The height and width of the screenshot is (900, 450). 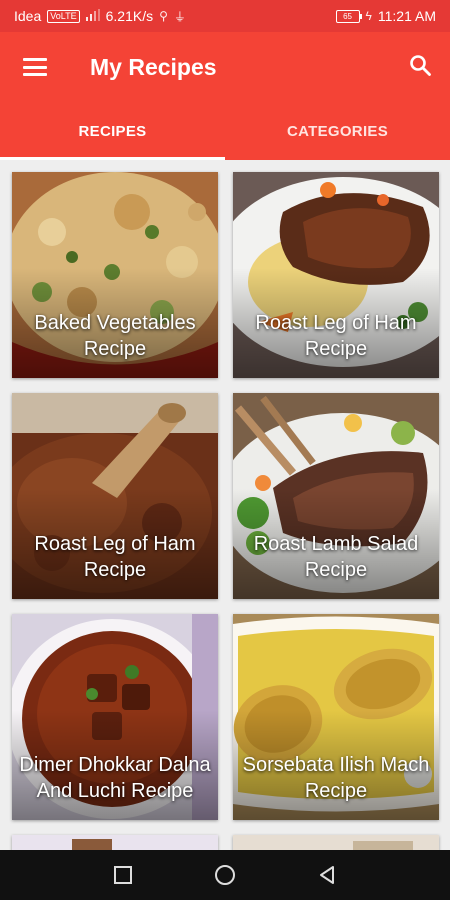 What do you see at coordinates (337, 131) in the screenshot?
I see `tab-categories: CATEGORIES` at bounding box center [337, 131].